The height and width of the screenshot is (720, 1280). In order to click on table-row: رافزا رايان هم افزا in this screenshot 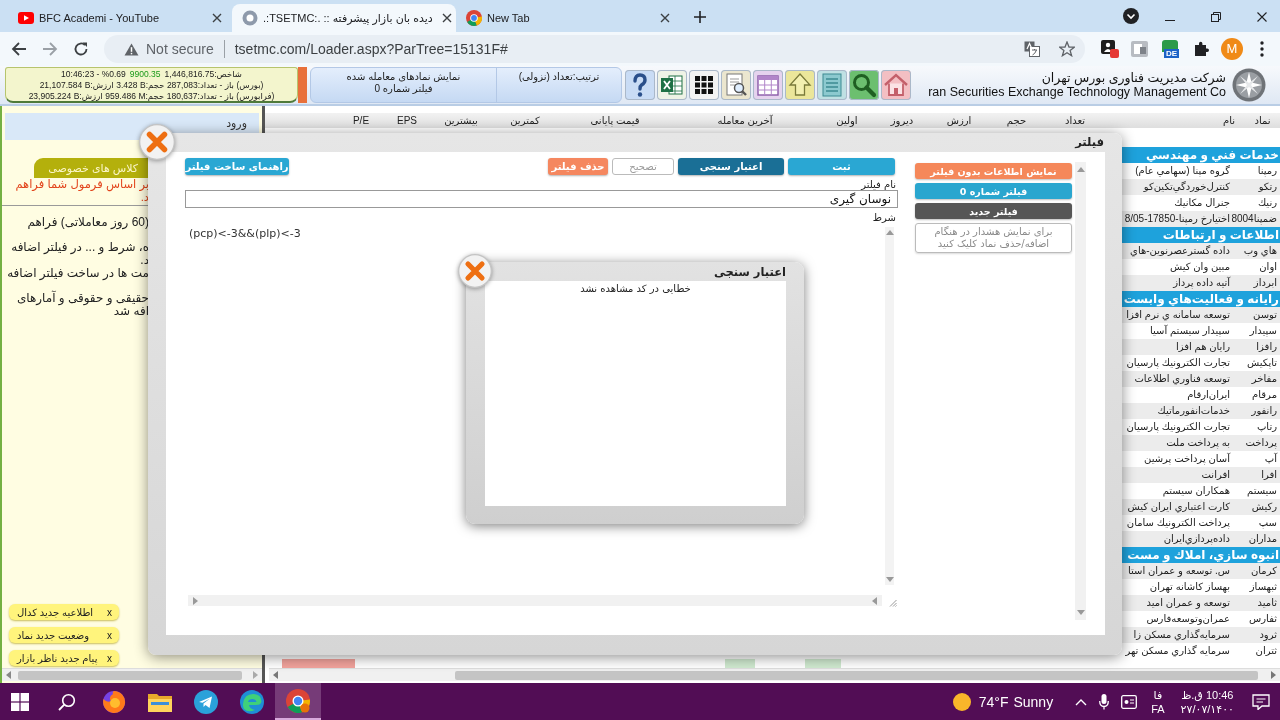, I will do `click(1201, 347)`.